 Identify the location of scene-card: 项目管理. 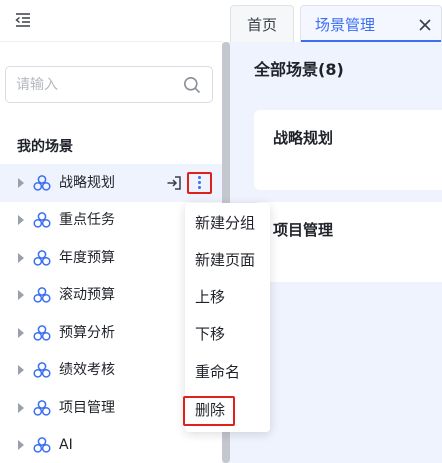
(348, 242).